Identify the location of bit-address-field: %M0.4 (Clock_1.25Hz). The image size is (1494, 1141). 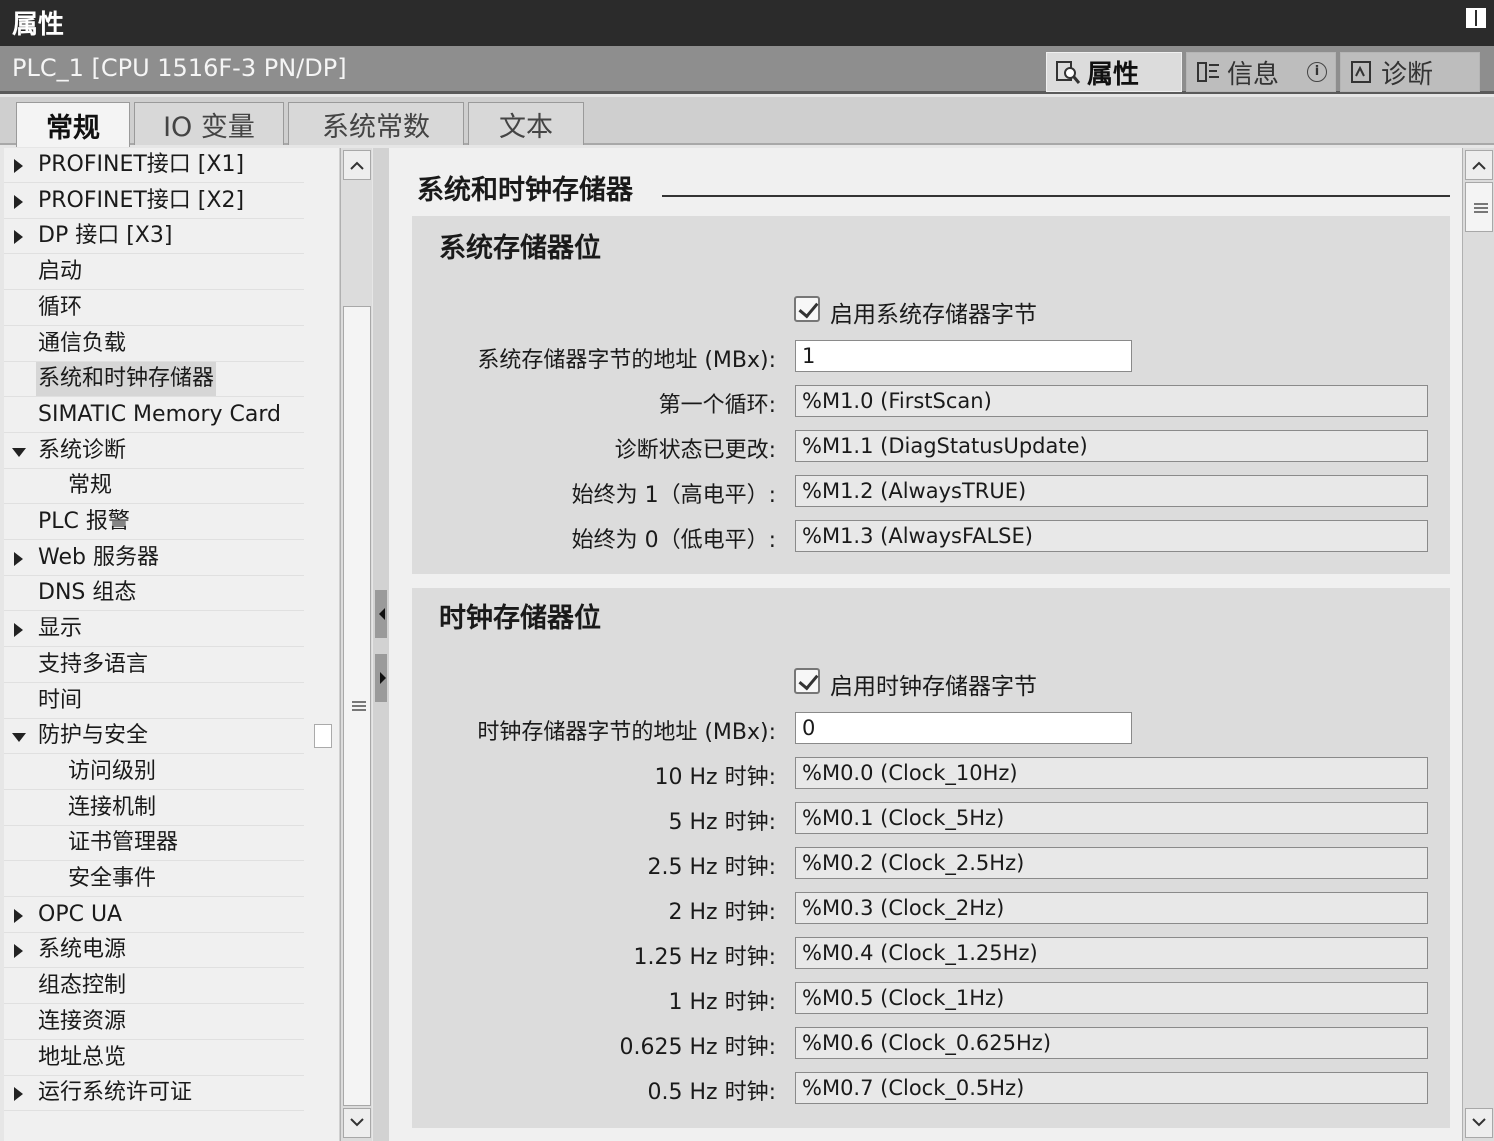
(1111, 953).